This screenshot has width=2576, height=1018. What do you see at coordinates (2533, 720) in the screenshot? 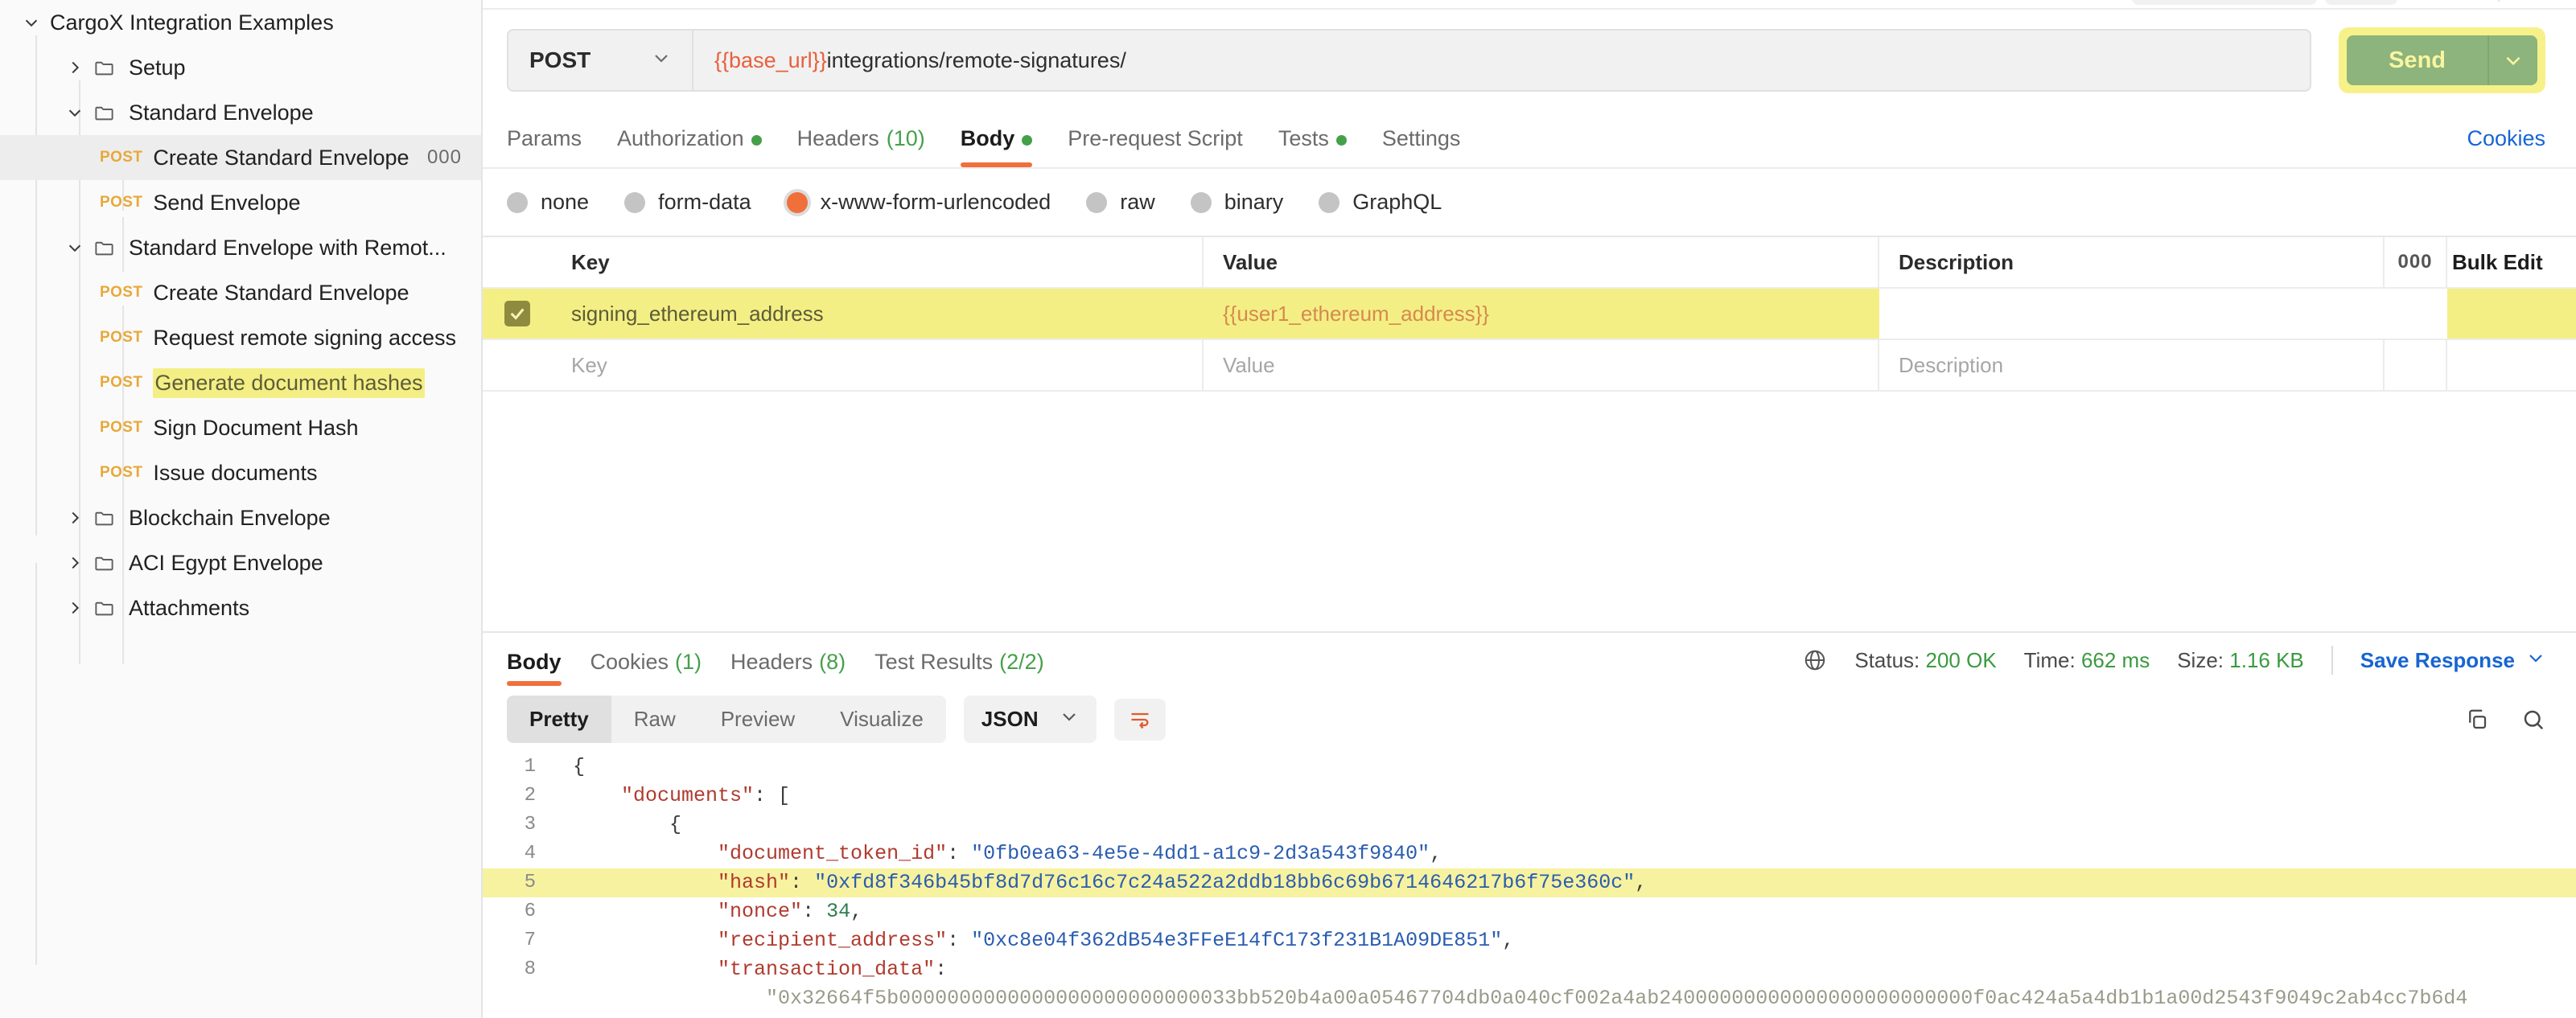
I see `search-icon` at bounding box center [2533, 720].